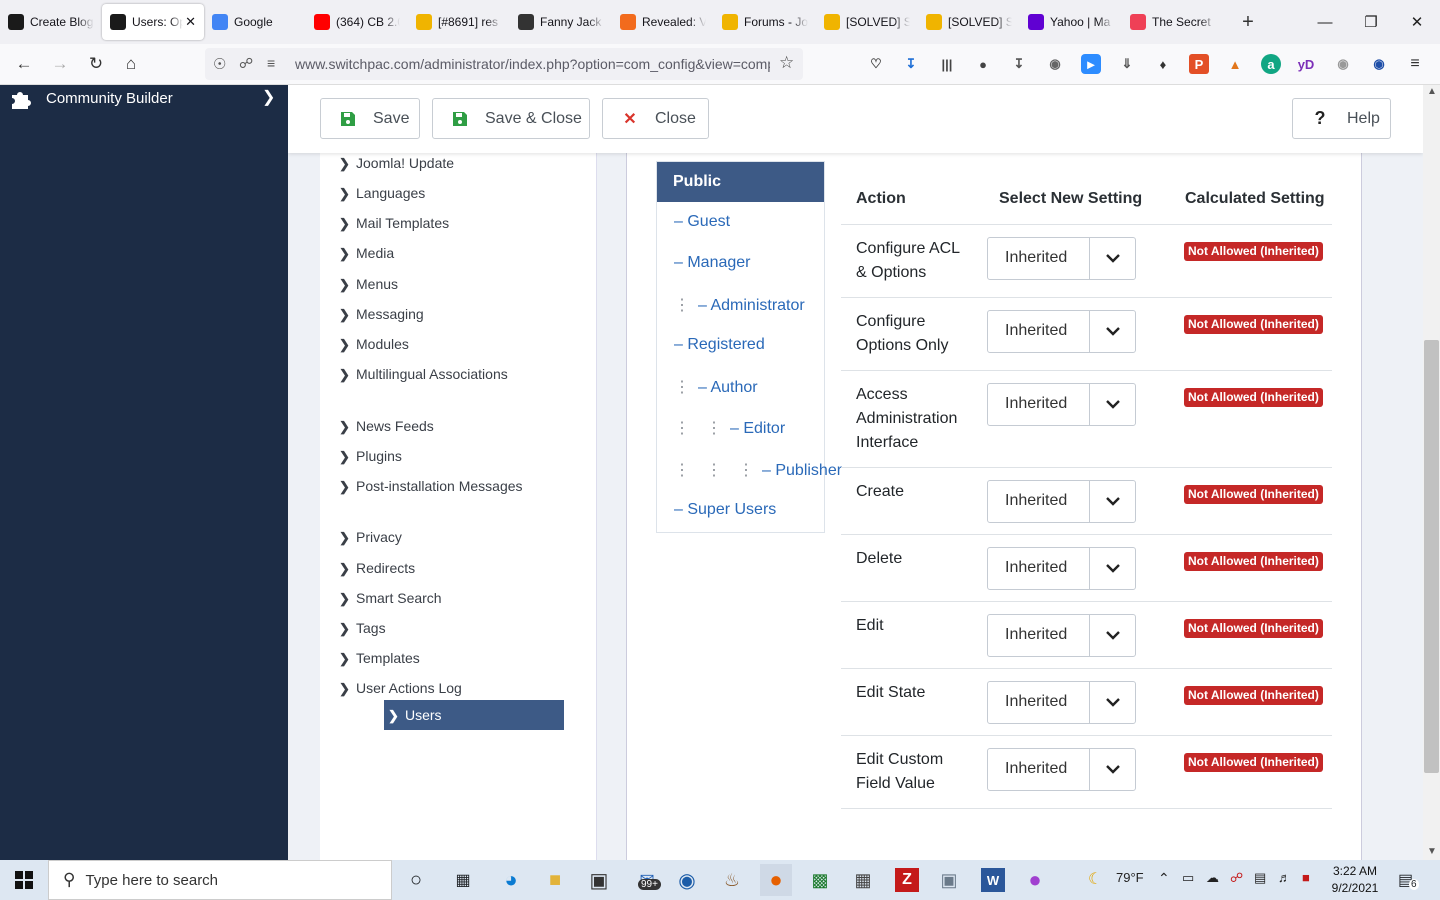  What do you see at coordinates (1341, 118) in the screenshot?
I see `help-button: ? Help` at bounding box center [1341, 118].